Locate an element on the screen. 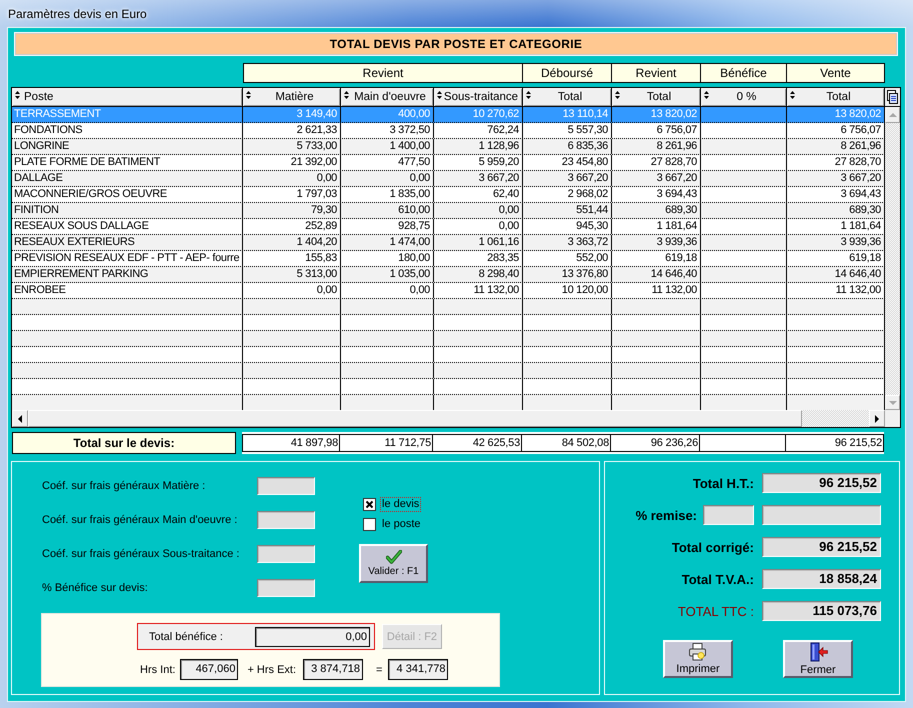  table-cell: EMPIERREMENT PARKING is located at coordinates (127, 274).